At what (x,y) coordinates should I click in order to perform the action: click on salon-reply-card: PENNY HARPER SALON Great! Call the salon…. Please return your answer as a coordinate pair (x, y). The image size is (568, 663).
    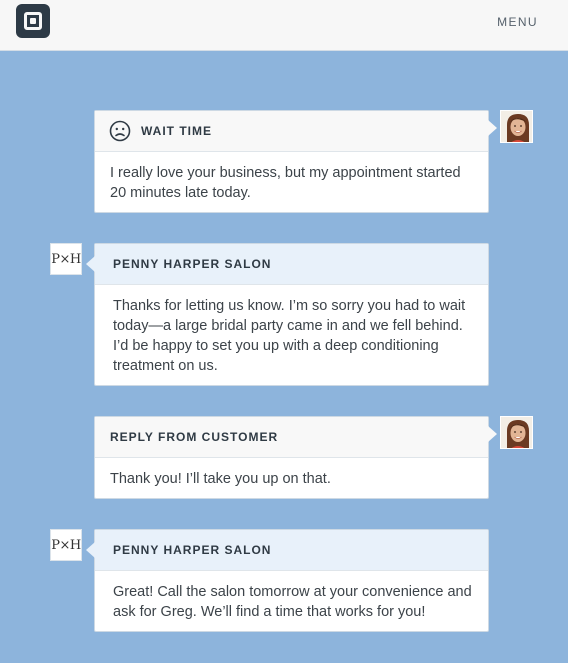
    Looking at the image, I should click on (287, 580).